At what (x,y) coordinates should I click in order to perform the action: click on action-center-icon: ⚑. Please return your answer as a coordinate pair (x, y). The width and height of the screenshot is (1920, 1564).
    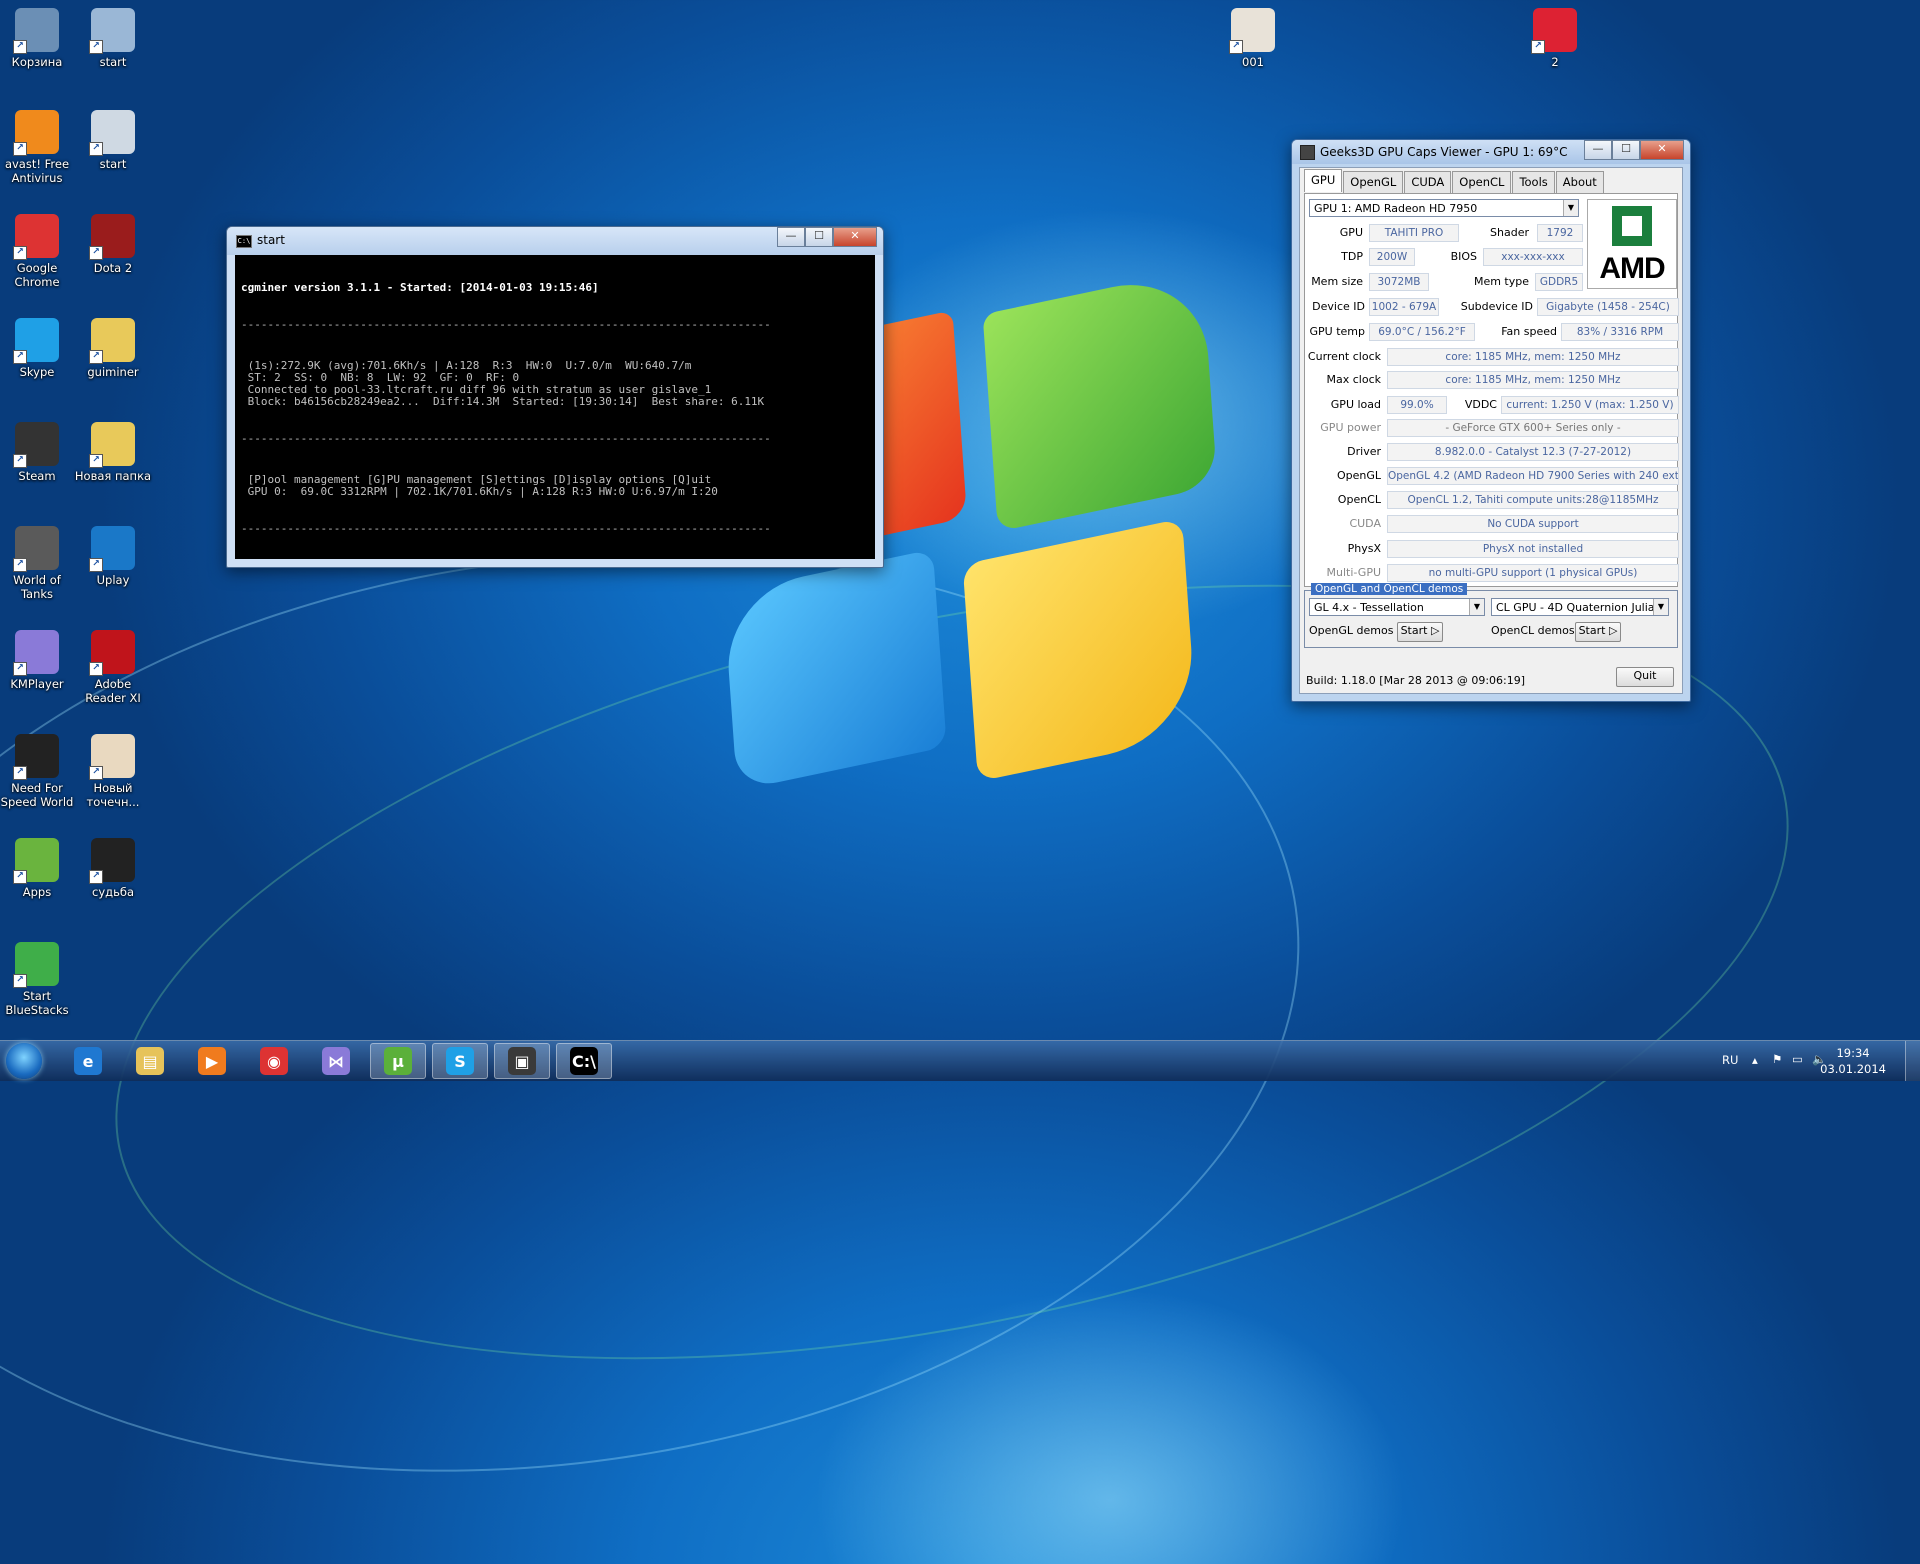
    Looking at the image, I should click on (1777, 1059).